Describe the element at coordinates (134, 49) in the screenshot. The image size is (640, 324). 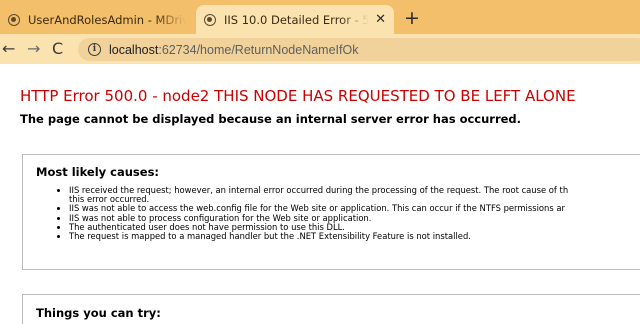
I see `url-host: localhost` at that location.